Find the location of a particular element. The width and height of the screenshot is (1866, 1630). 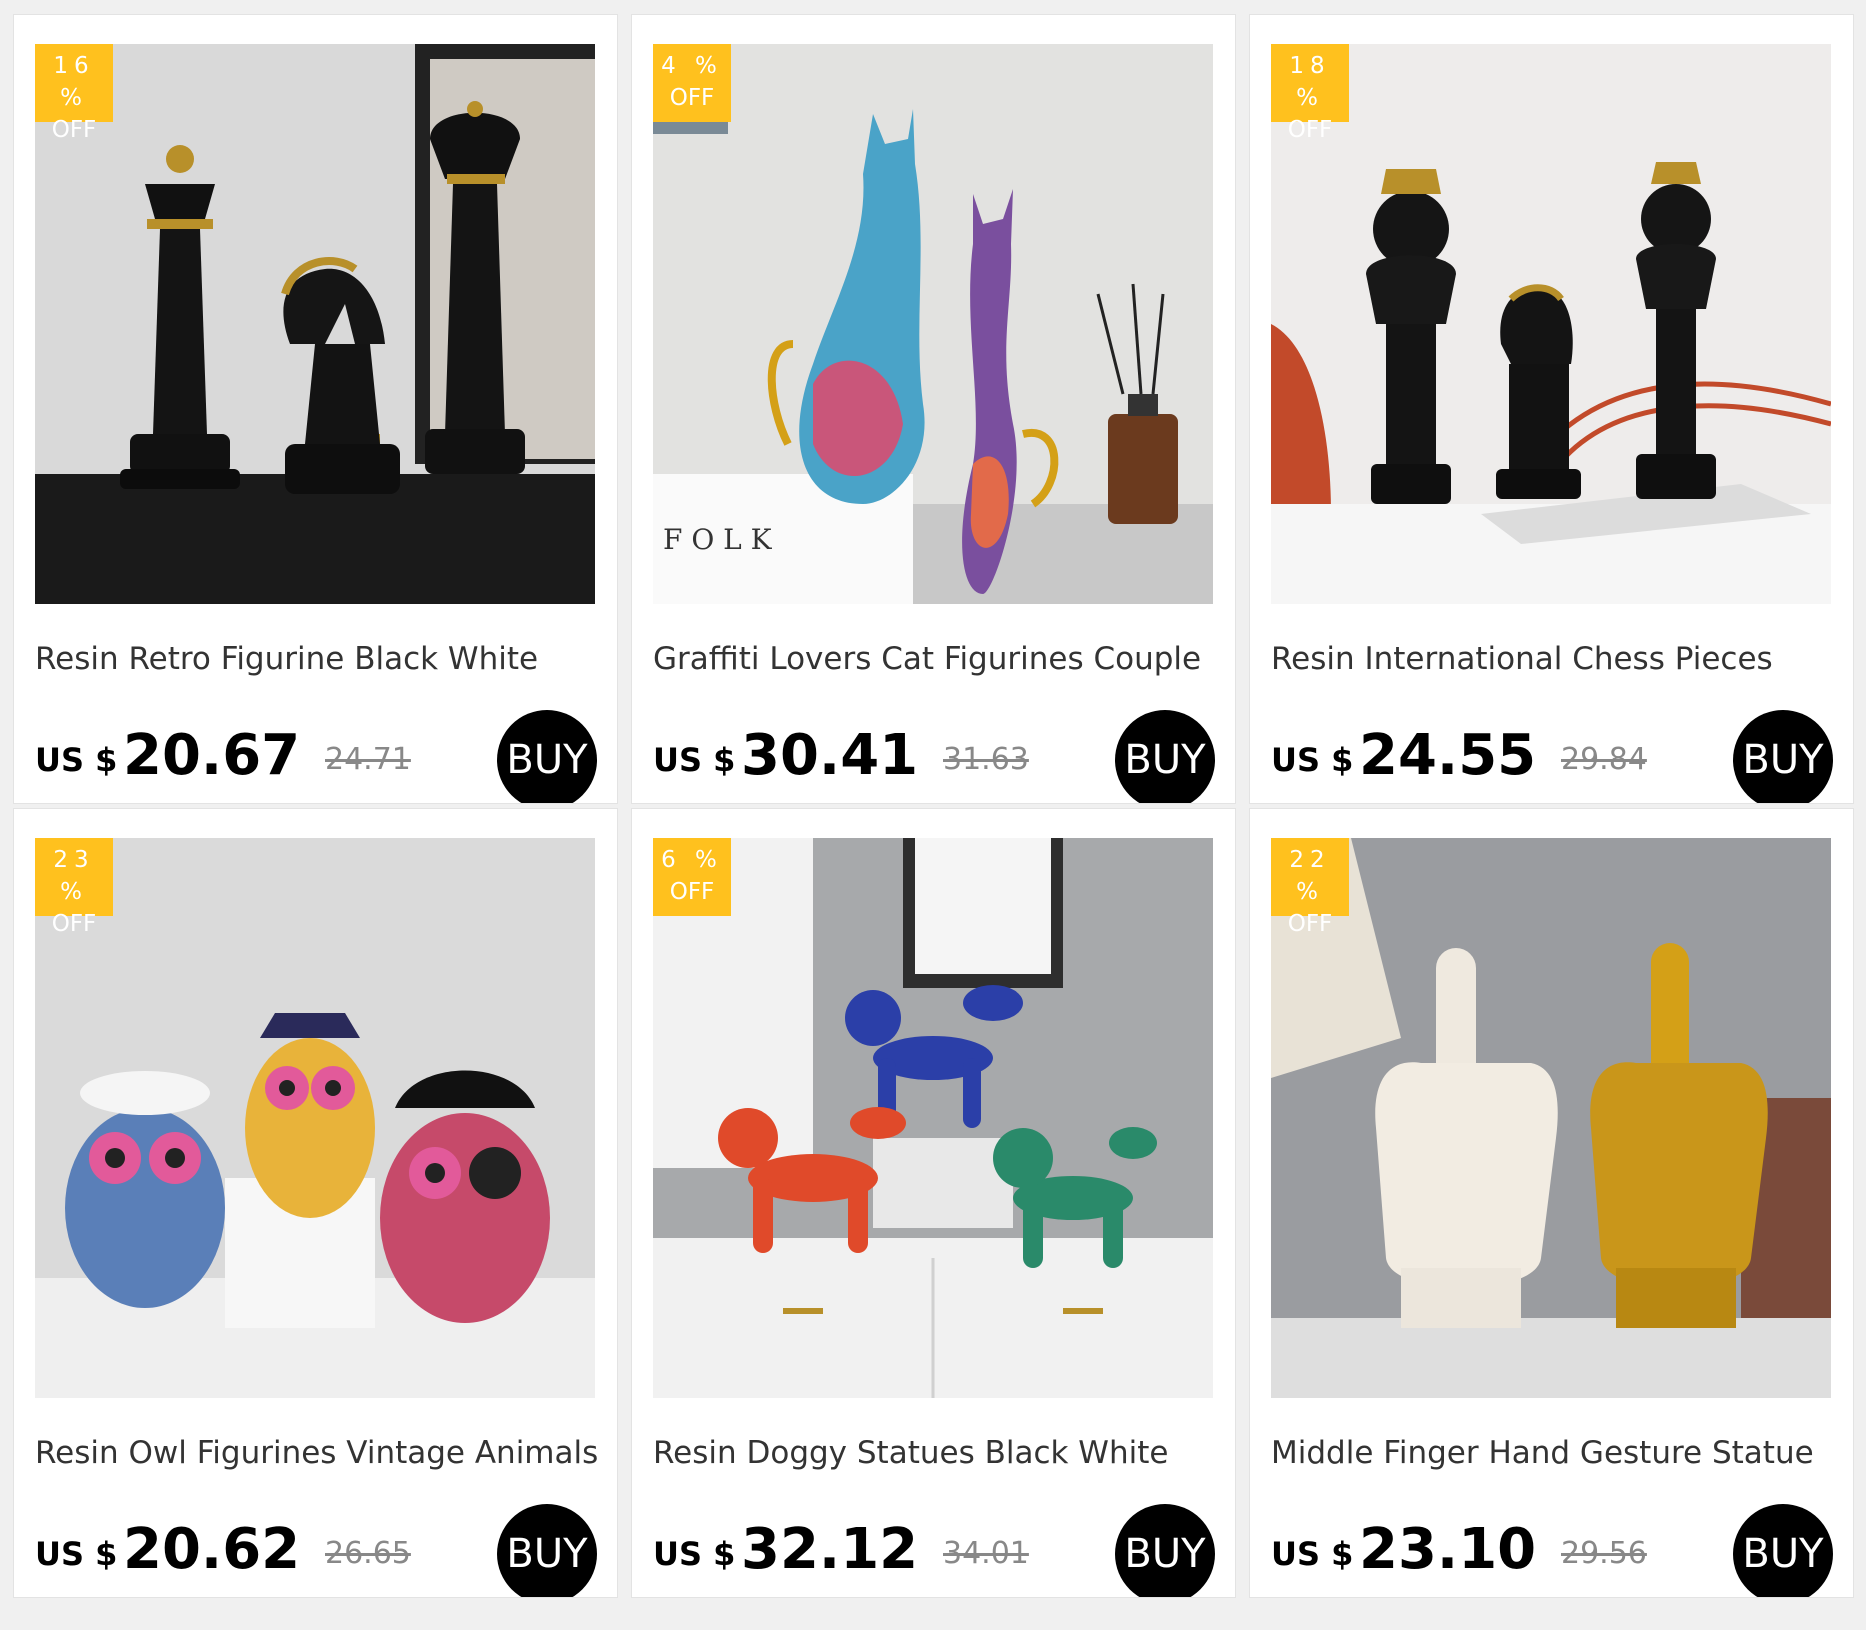

chess-busts-image is located at coordinates (1551, 324).